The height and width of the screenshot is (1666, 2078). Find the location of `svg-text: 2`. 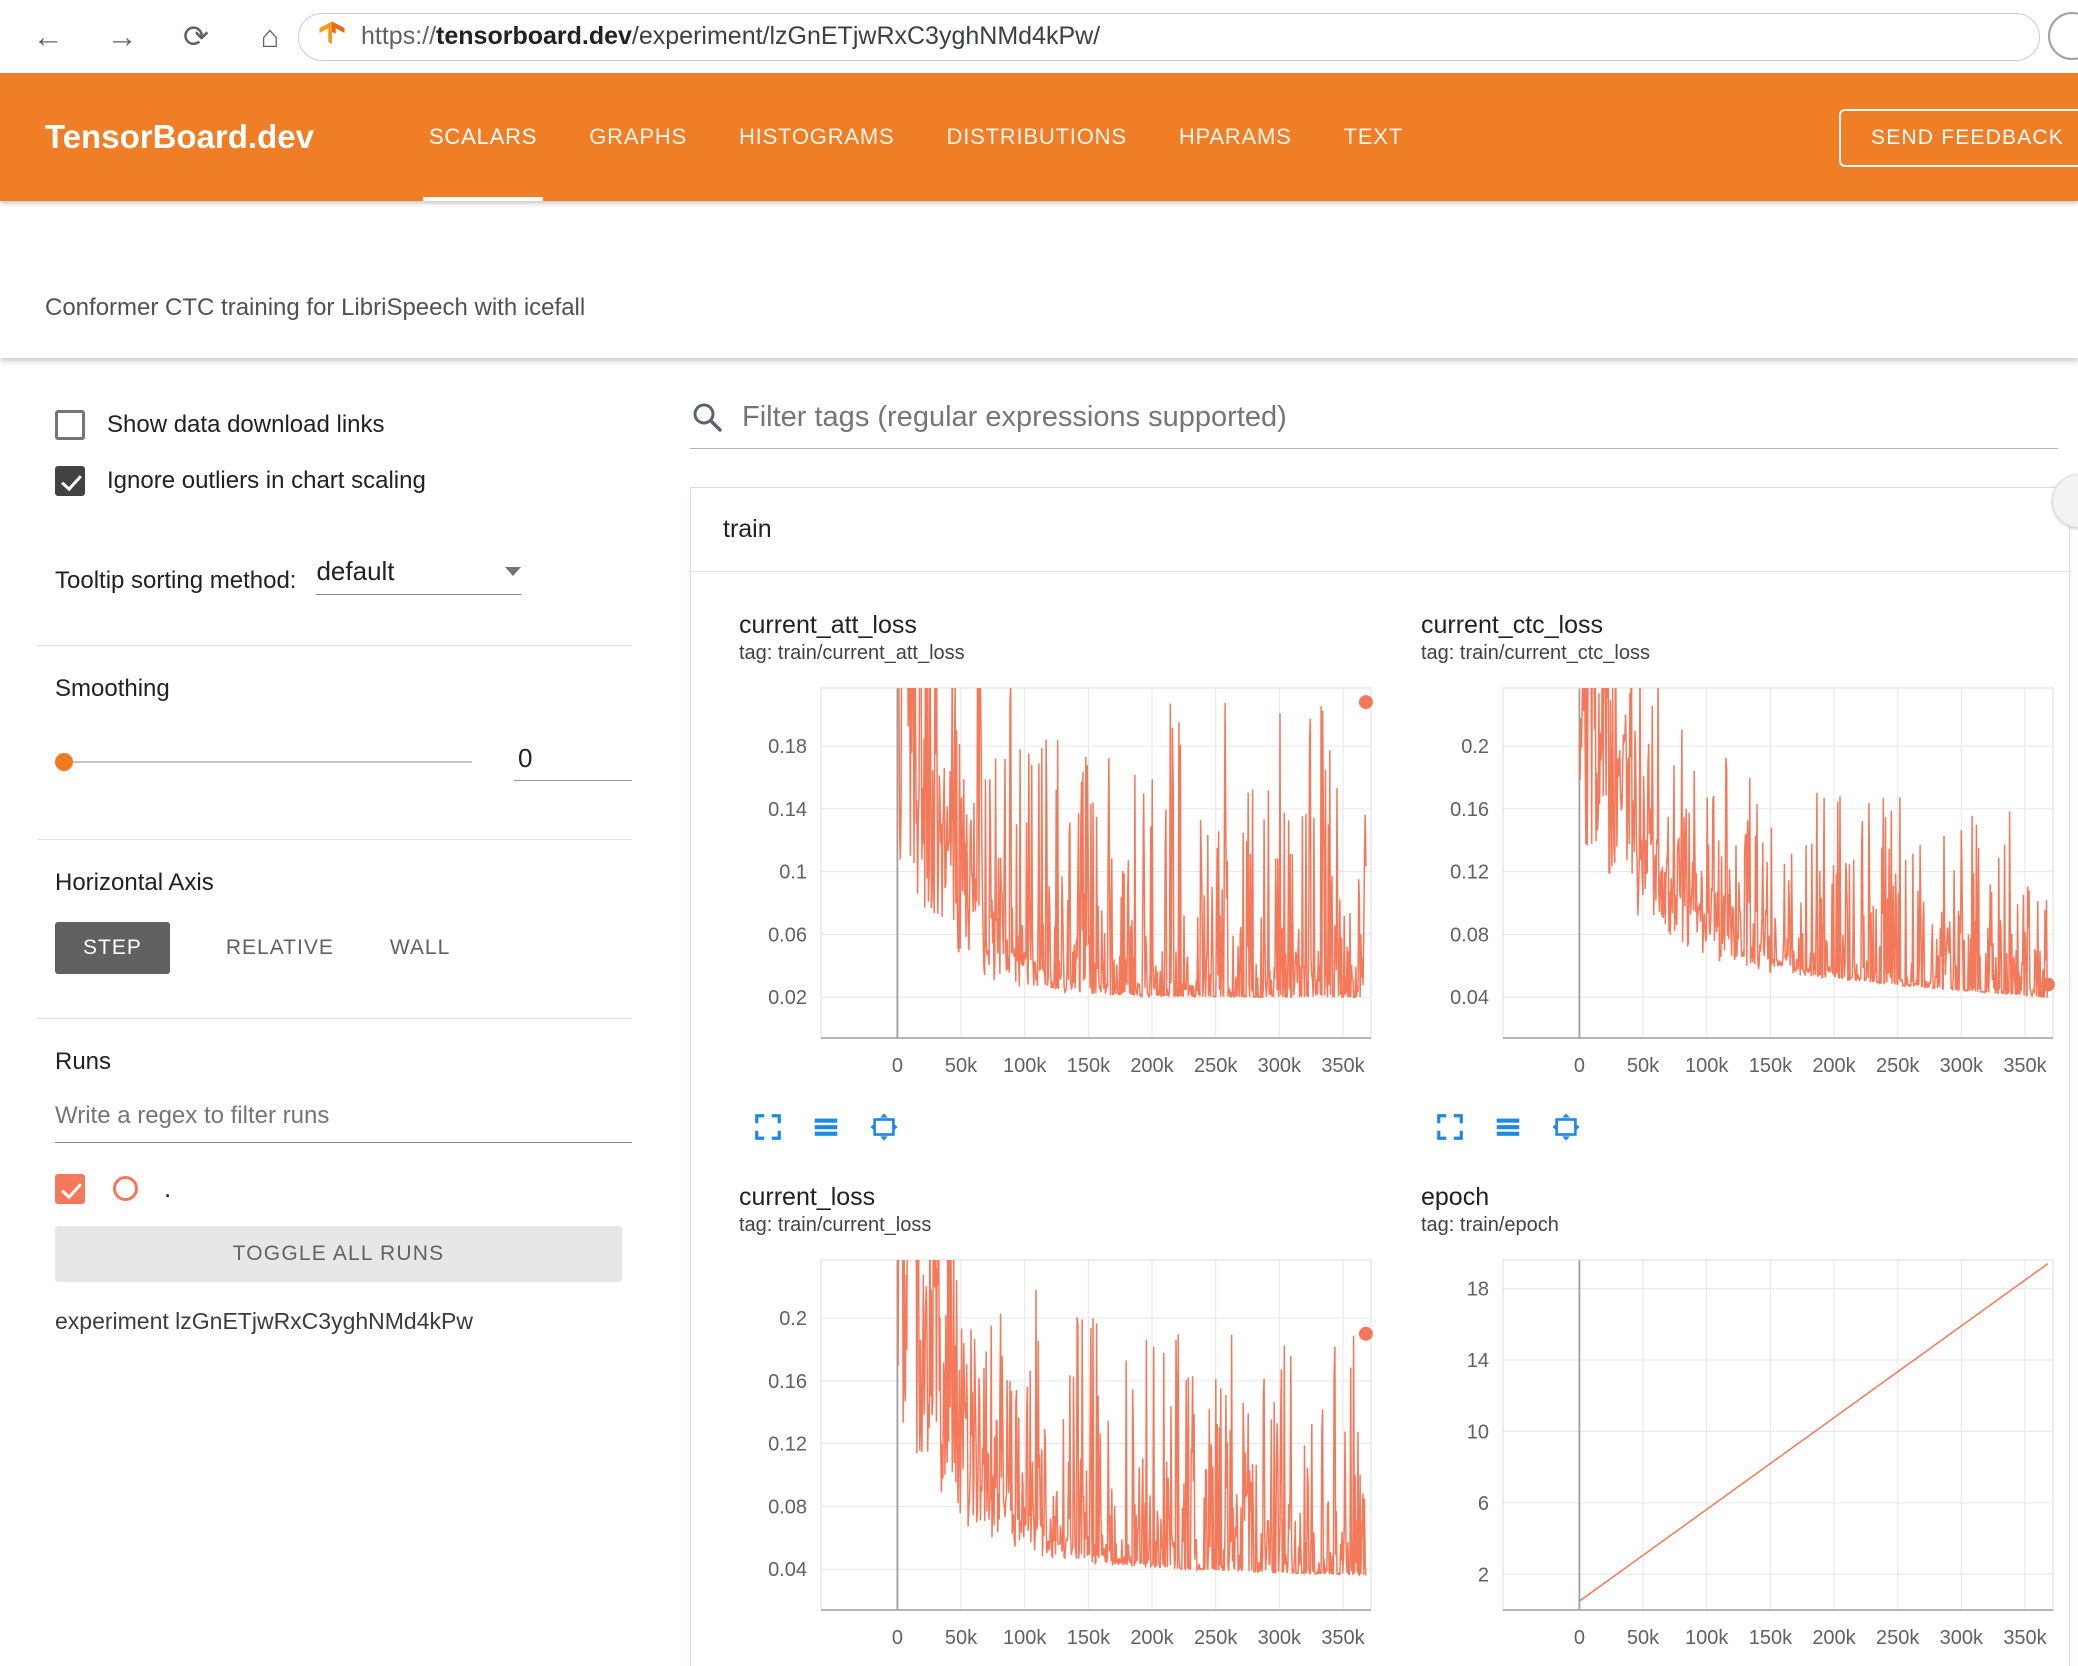

svg-text: 2 is located at coordinates (1483, 1575).